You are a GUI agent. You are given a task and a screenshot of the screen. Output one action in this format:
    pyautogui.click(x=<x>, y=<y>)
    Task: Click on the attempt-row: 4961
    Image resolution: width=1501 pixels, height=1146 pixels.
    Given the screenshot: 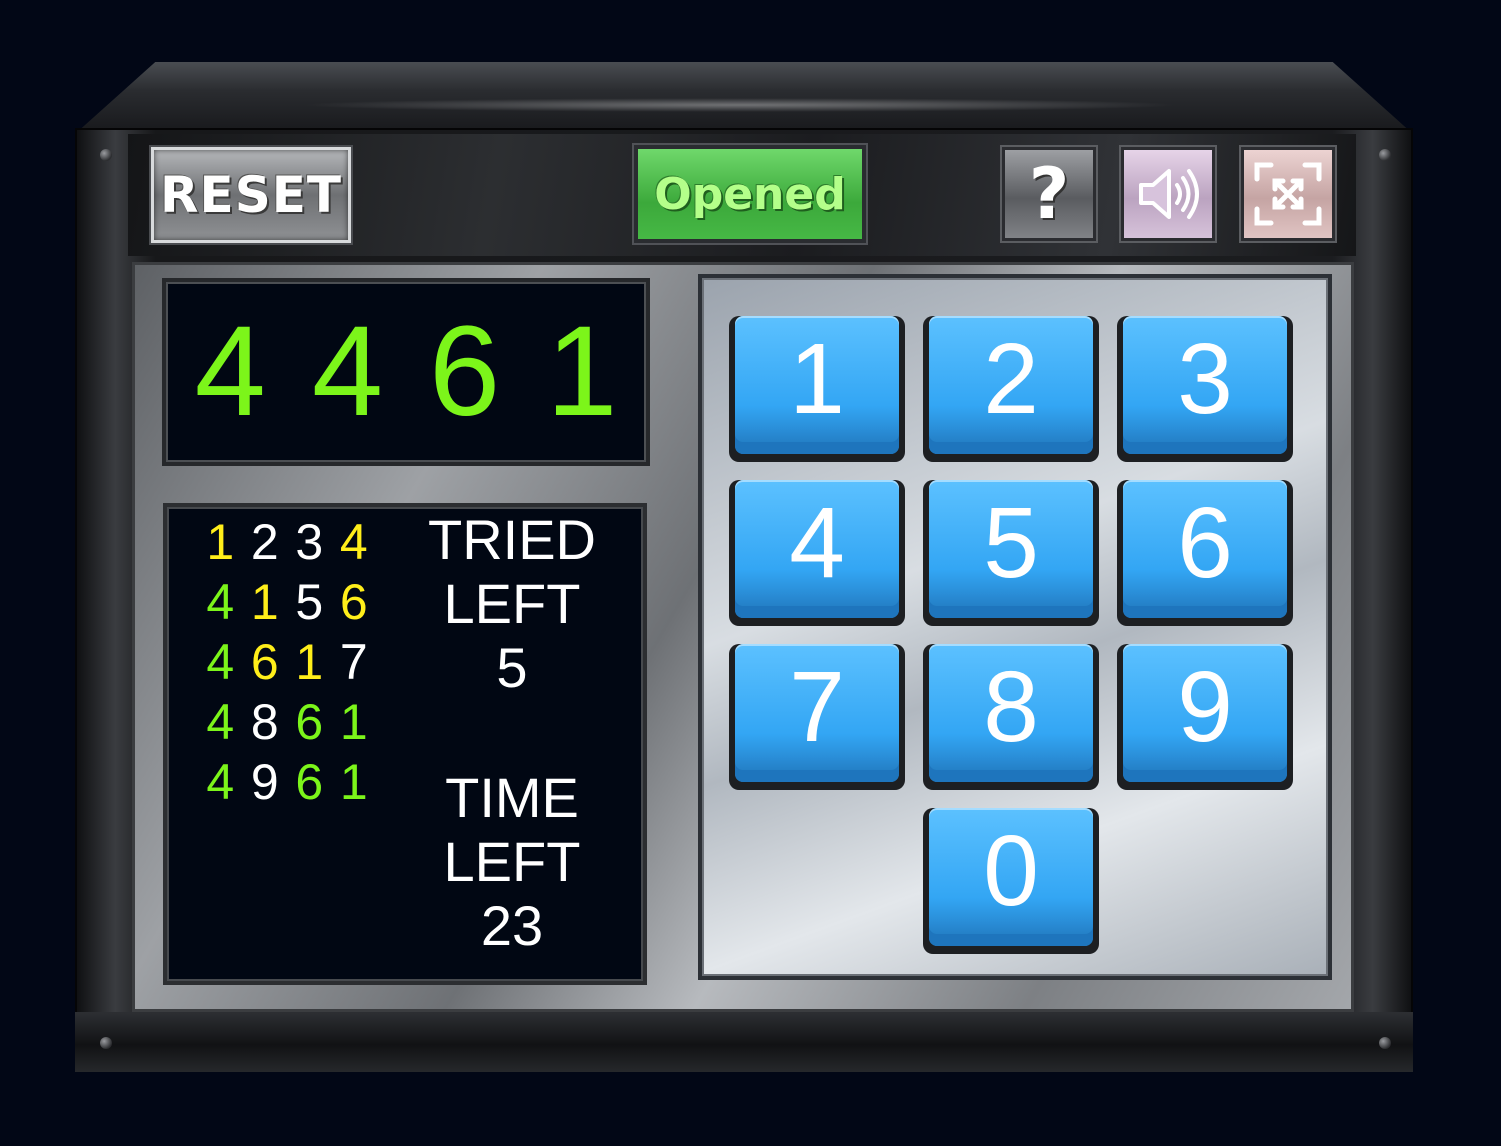 What is the action you would take?
    pyautogui.click(x=288, y=782)
    